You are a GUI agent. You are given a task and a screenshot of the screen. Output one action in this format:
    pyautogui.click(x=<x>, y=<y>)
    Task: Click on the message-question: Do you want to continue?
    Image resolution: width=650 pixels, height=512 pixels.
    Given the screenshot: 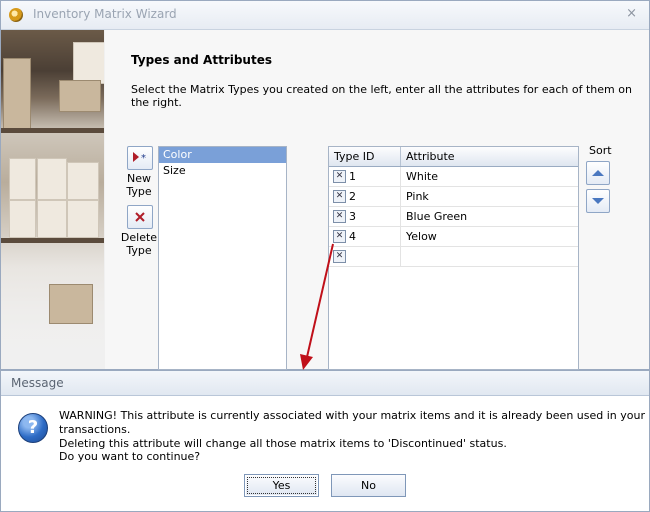 What is the action you would take?
    pyautogui.click(x=130, y=456)
    